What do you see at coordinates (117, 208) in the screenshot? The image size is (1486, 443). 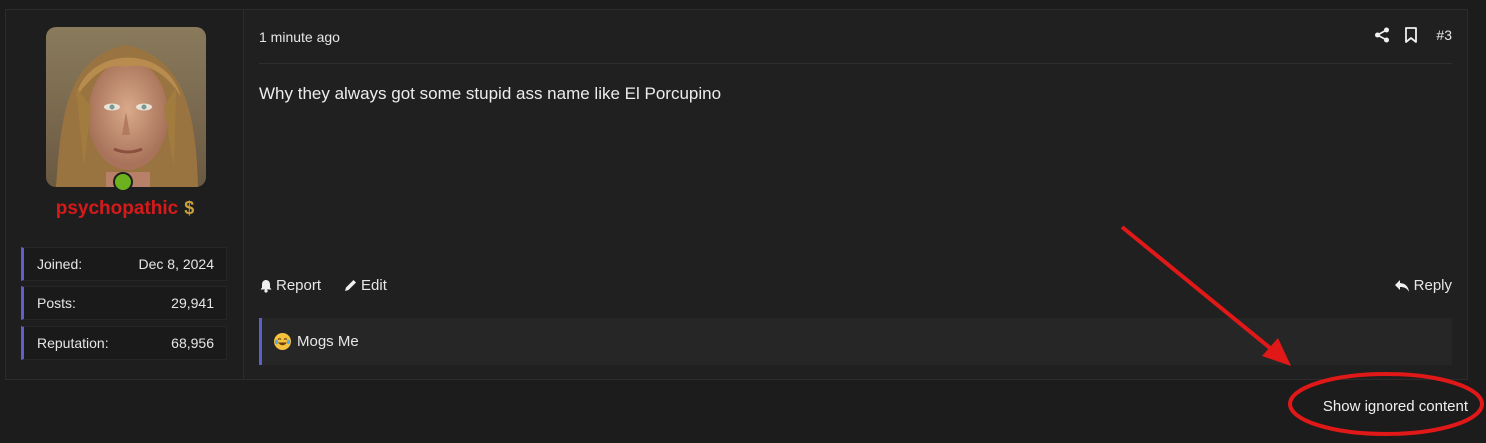 I see `username-text: psychopathic` at bounding box center [117, 208].